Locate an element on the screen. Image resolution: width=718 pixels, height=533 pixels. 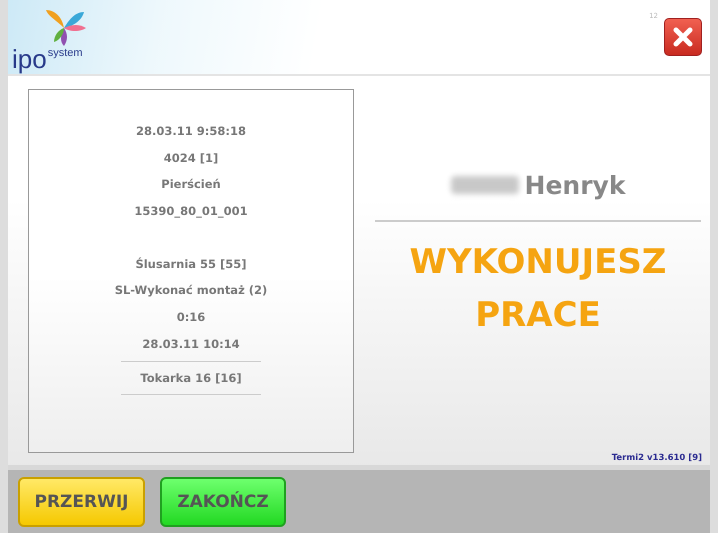
status-message: WYKONUJESZ is located at coordinates (538, 262).